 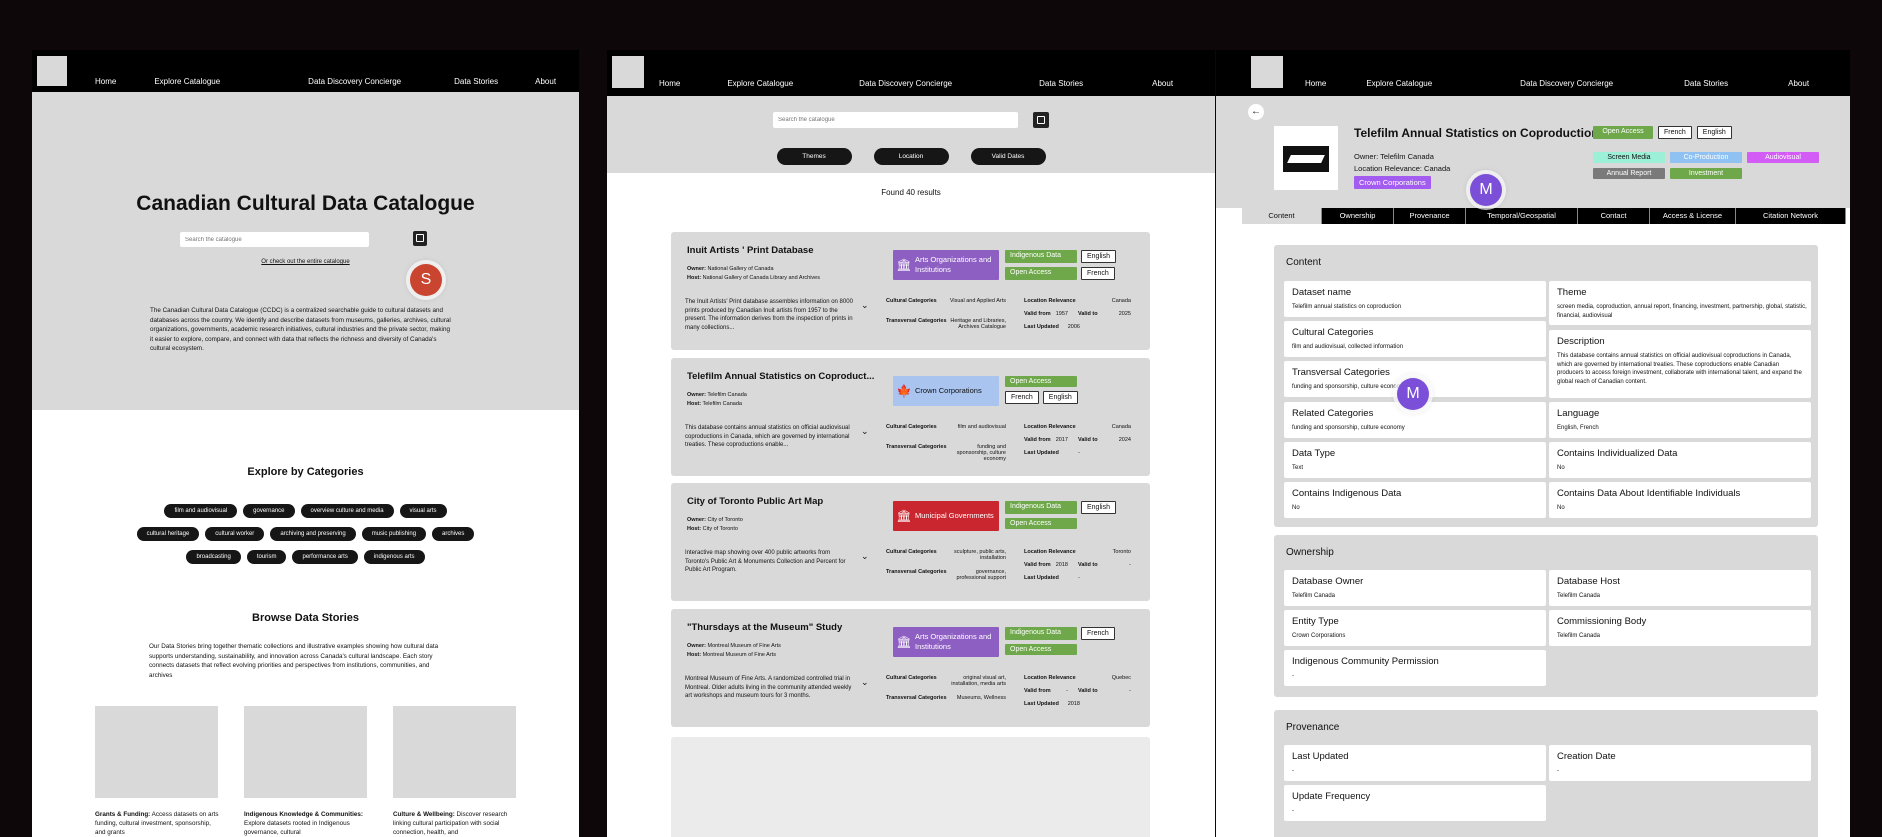 What do you see at coordinates (426, 280) in the screenshot?
I see `user-avatar: S` at bounding box center [426, 280].